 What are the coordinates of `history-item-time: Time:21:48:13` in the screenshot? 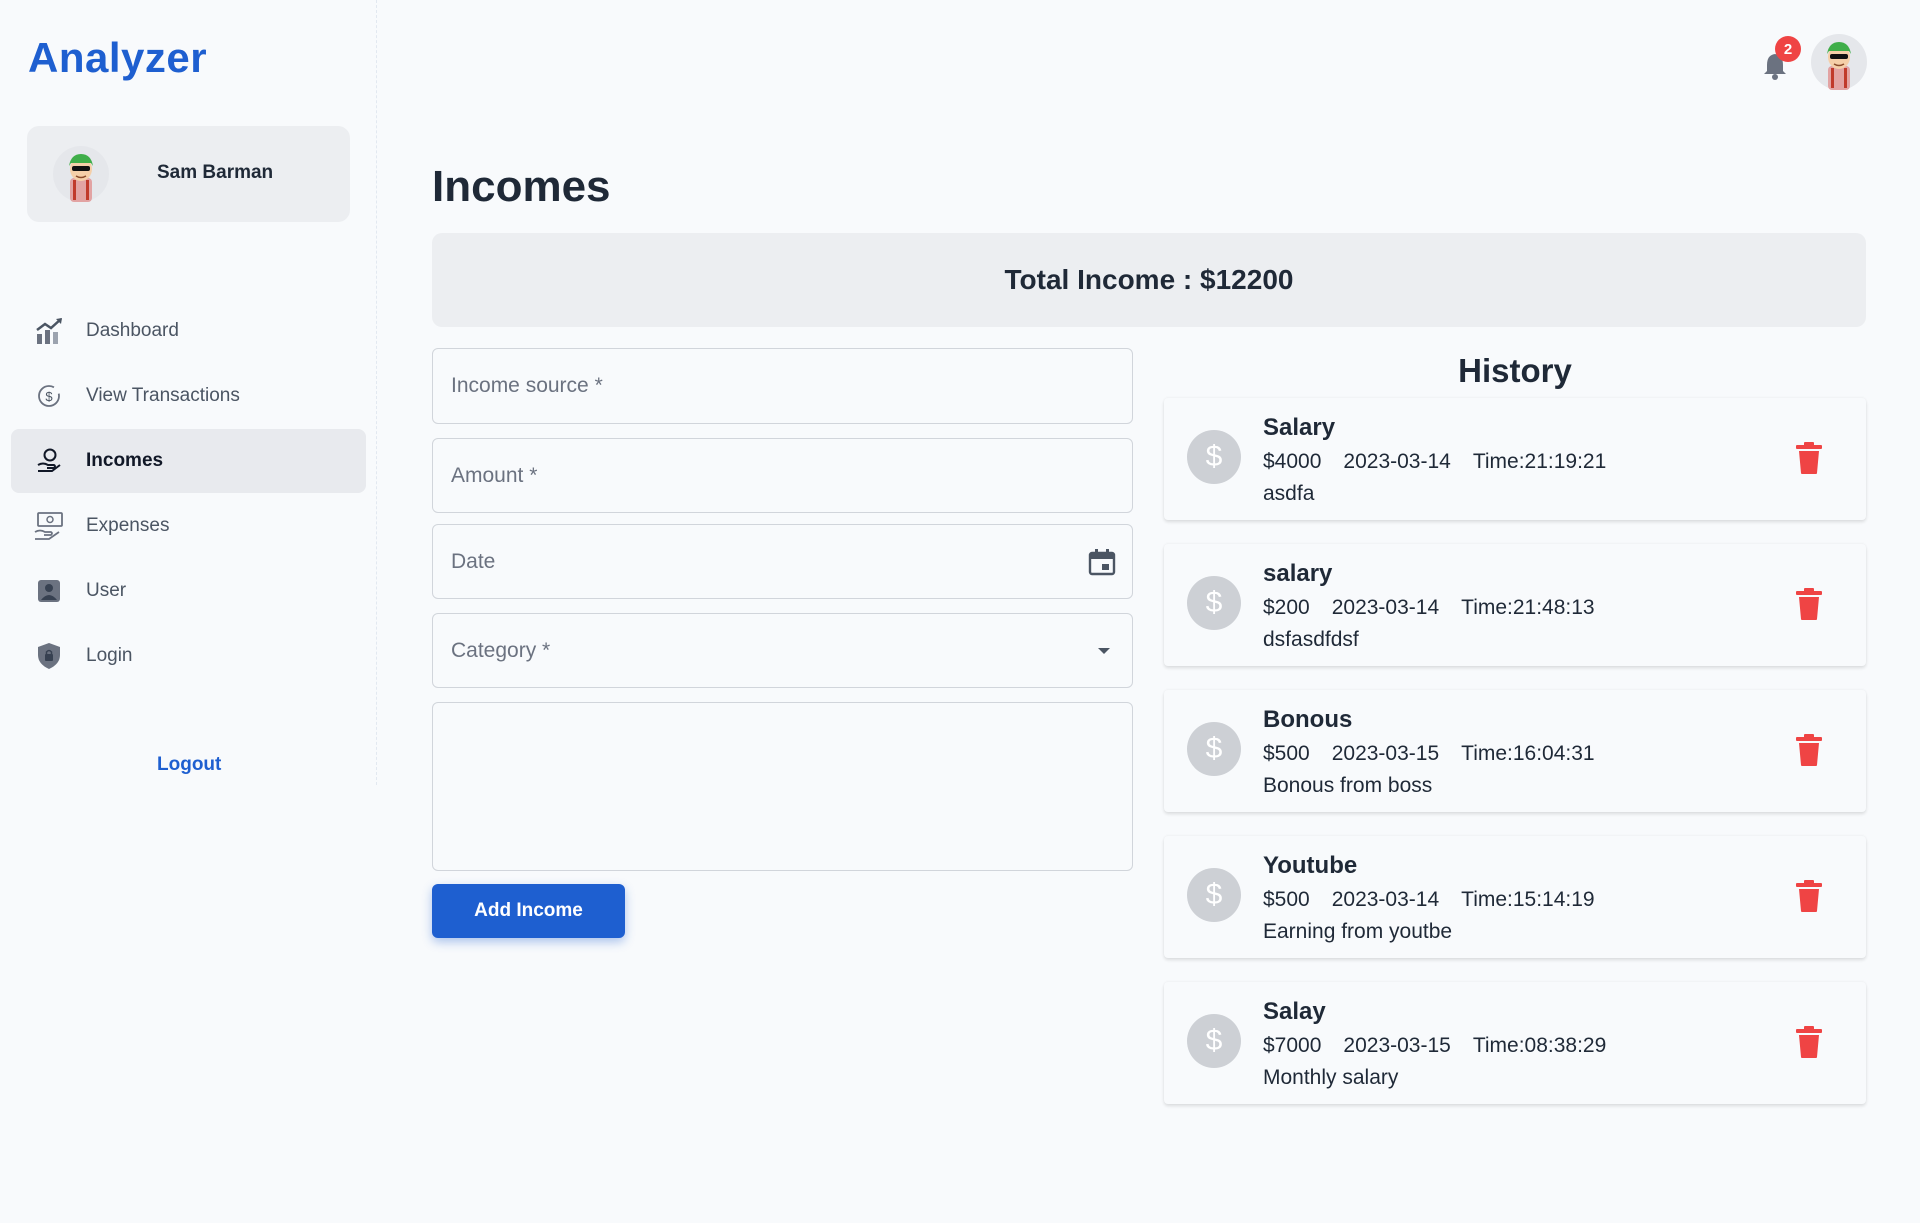 It's located at (1528, 607).